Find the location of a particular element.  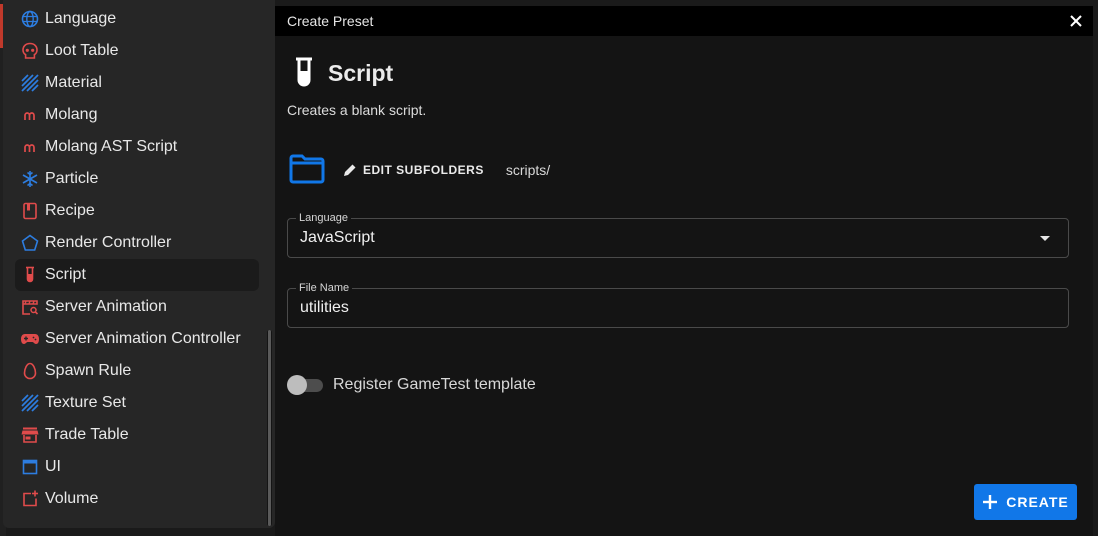

file-name-field: File Name utilities is located at coordinates (678, 304).